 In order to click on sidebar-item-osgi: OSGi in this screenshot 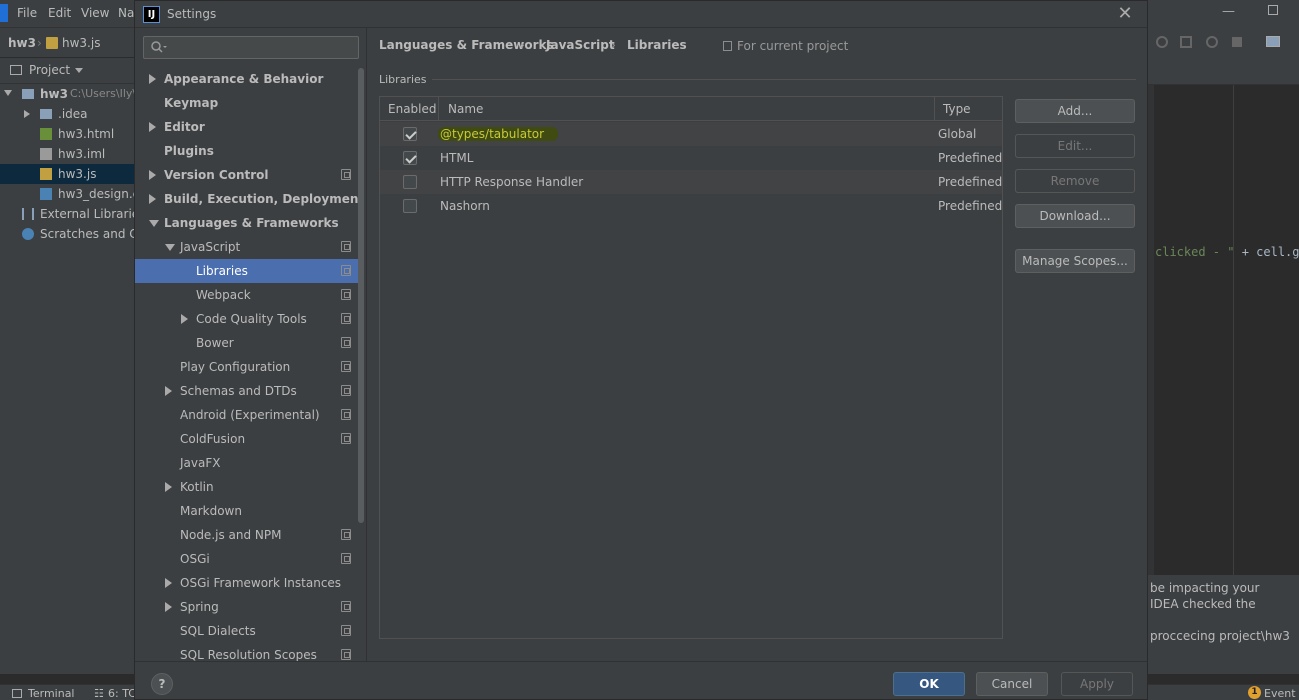, I will do `click(246, 559)`.